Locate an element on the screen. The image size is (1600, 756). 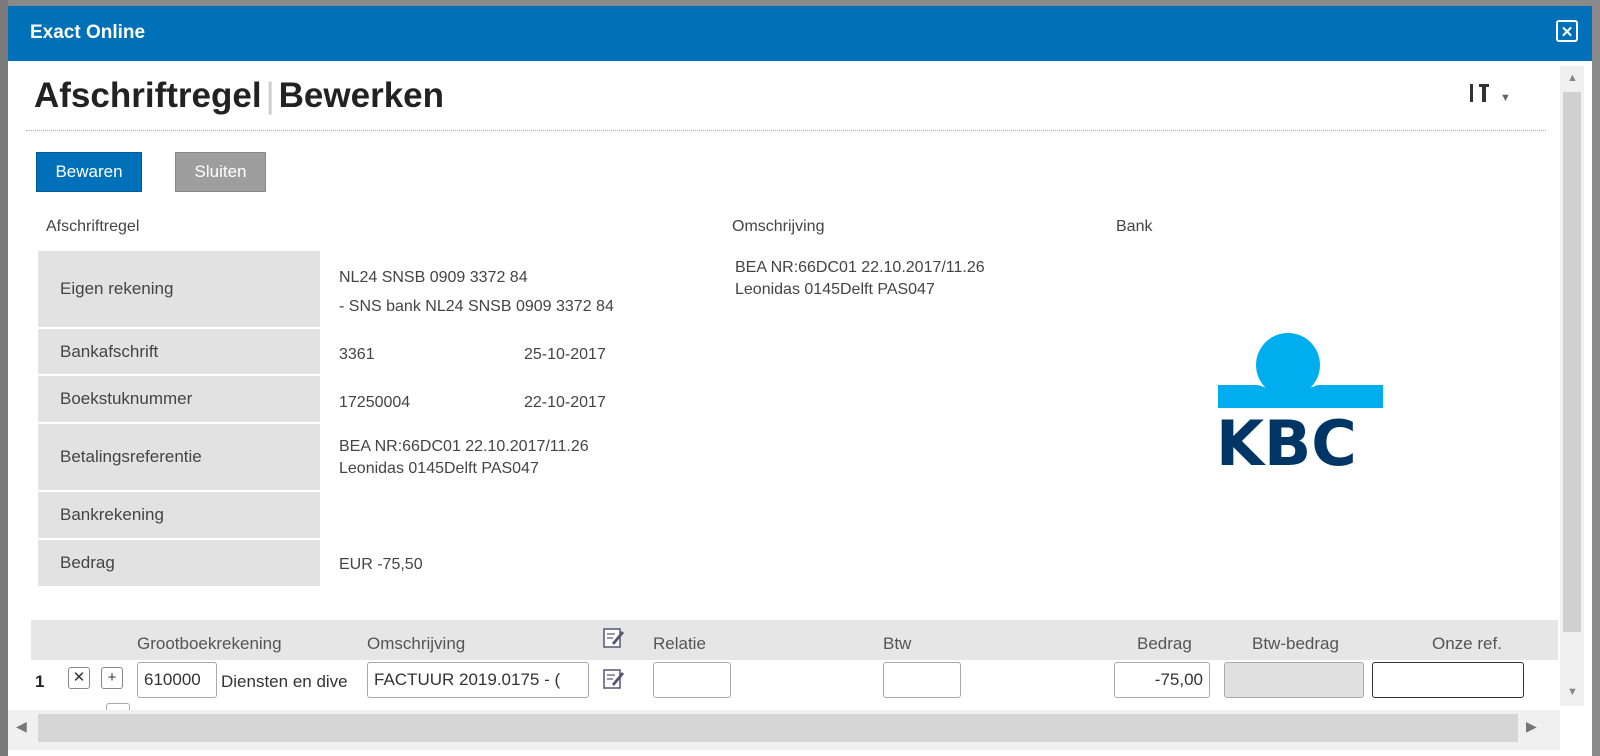
label-bankafschrift: Bankafschrift is located at coordinates (179, 351).